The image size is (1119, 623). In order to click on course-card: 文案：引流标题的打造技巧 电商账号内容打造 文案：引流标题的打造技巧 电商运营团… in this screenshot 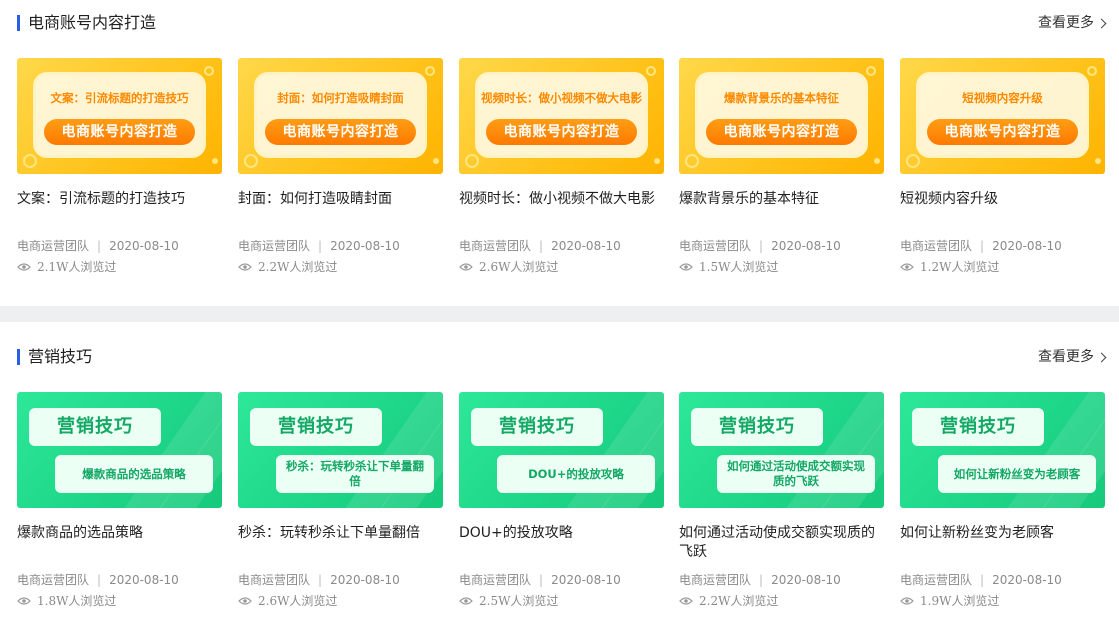, I will do `click(119, 166)`.